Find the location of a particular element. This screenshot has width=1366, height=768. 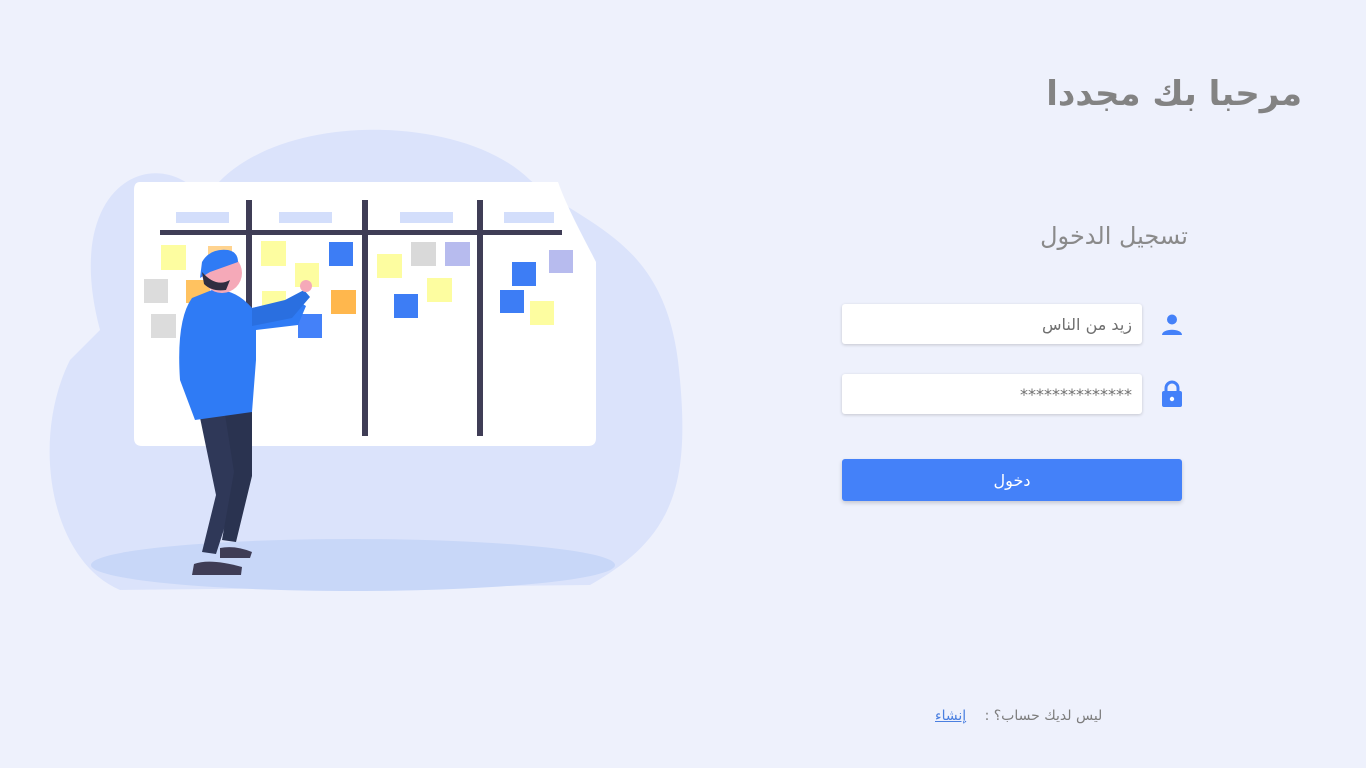

password-input is located at coordinates (992, 394).